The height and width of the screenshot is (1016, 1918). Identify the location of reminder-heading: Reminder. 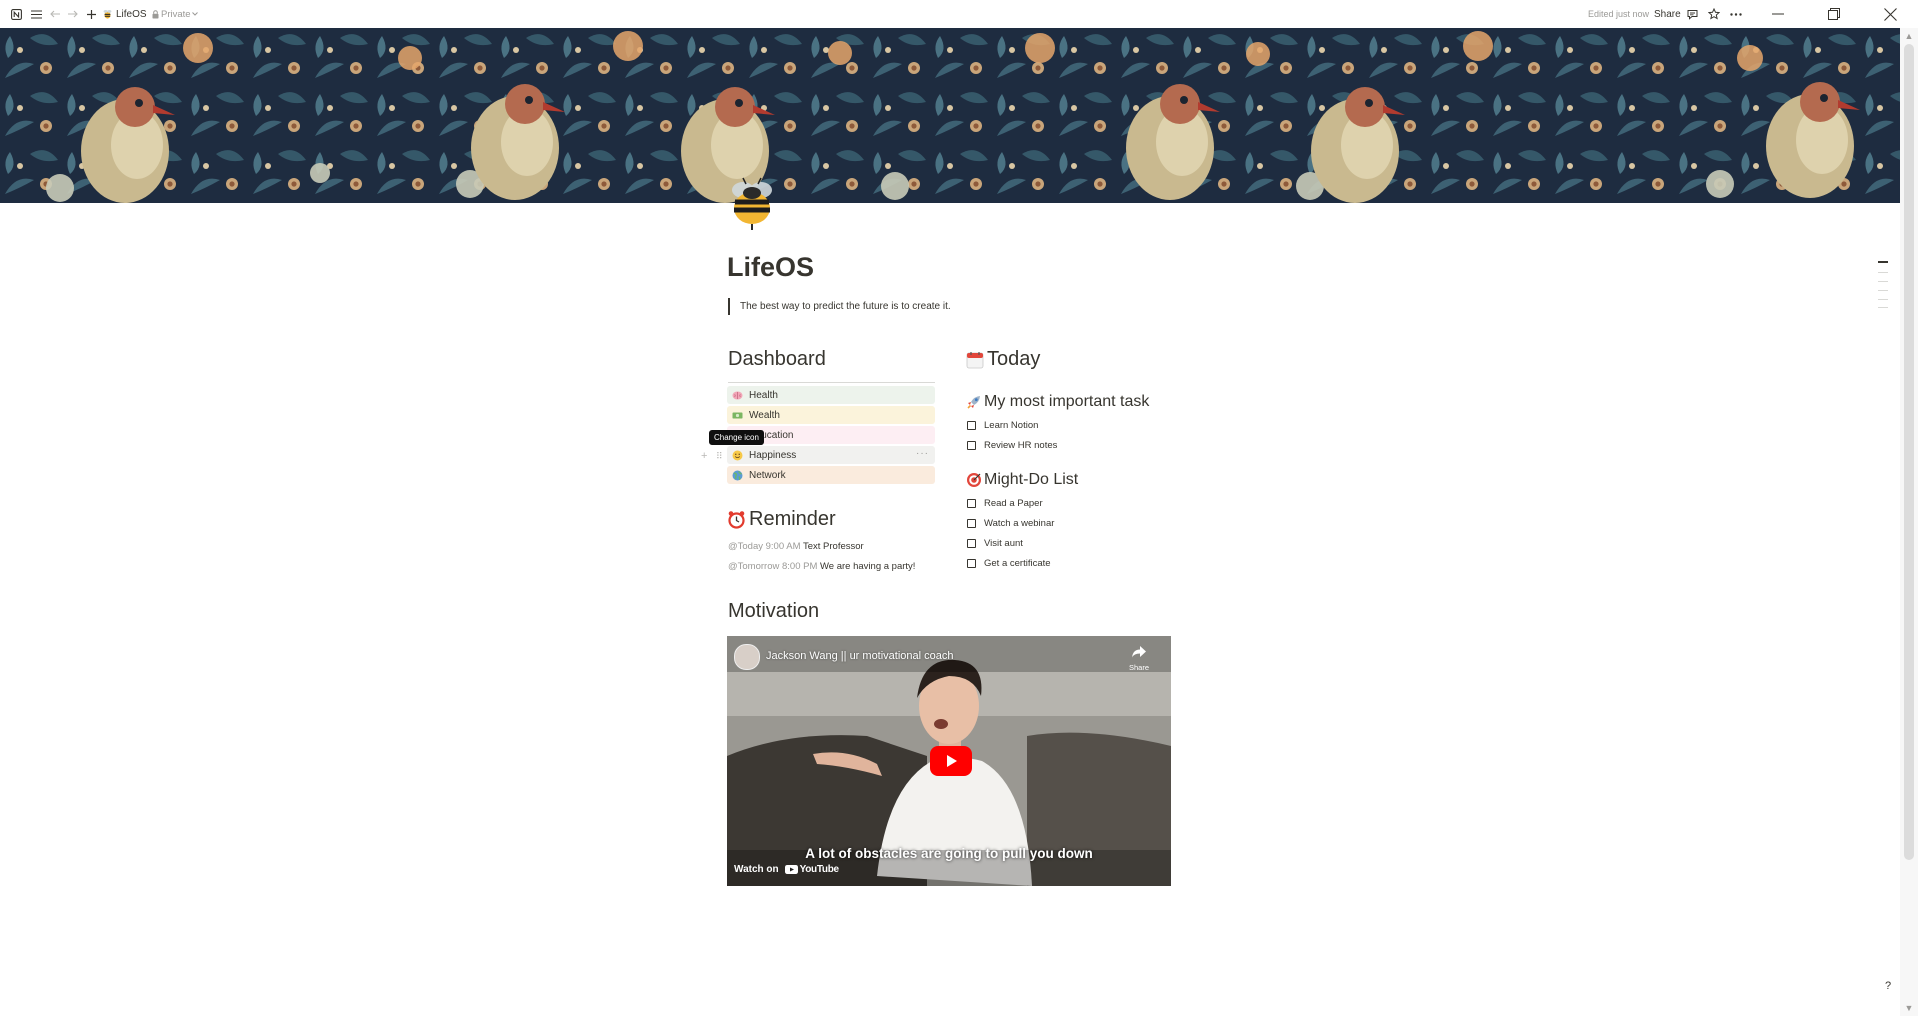
(781, 519).